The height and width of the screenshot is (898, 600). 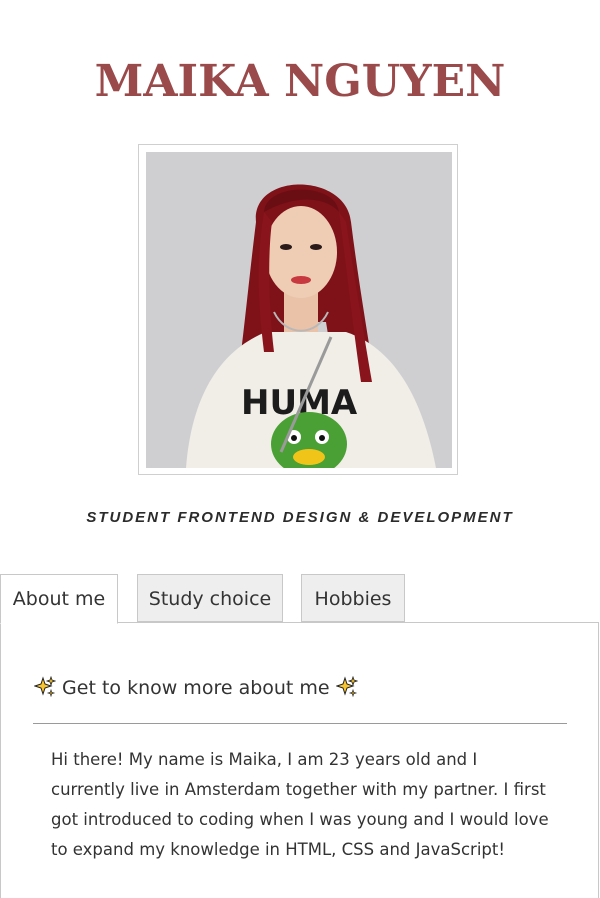 What do you see at coordinates (210, 598) in the screenshot?
I see `tab-study-choice: Study choice` at bounding box center [210, 598].